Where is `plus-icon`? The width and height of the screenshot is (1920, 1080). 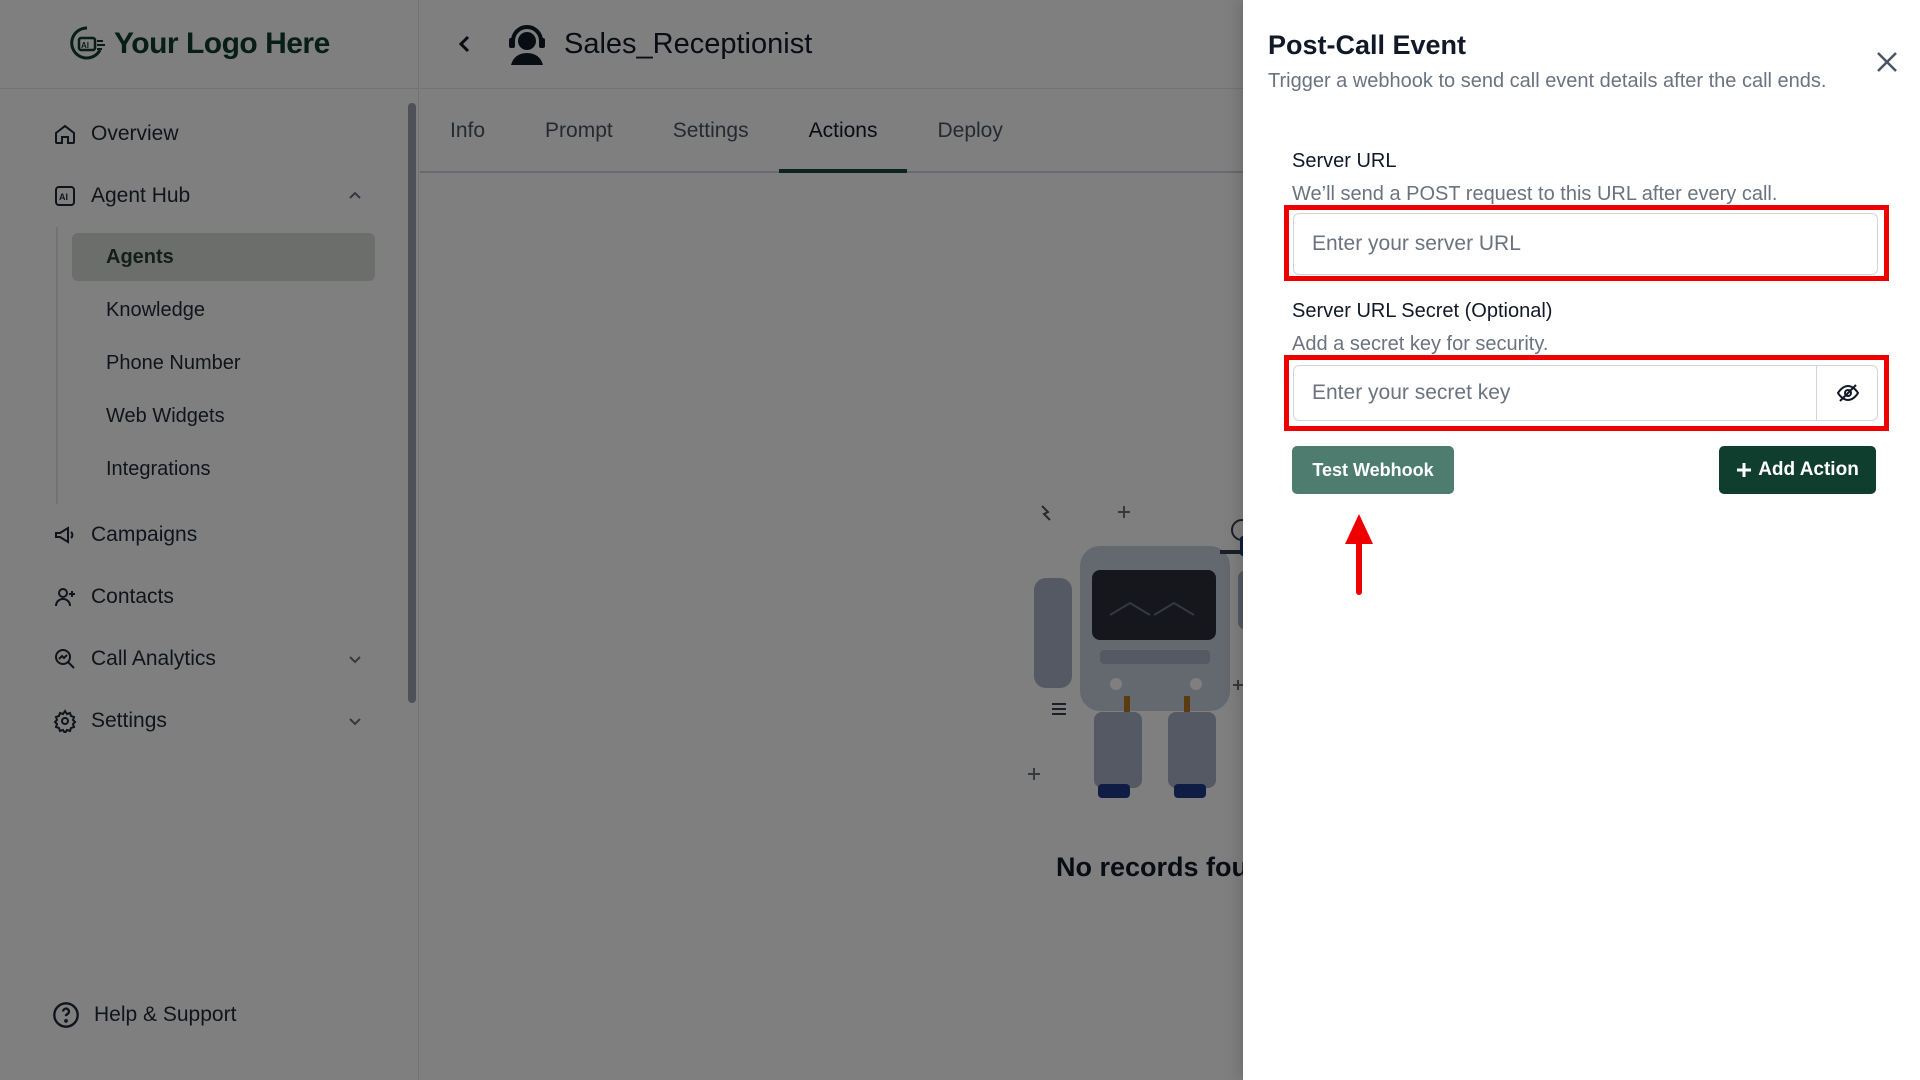 plus-icon is located at coordinates (1744, 470).